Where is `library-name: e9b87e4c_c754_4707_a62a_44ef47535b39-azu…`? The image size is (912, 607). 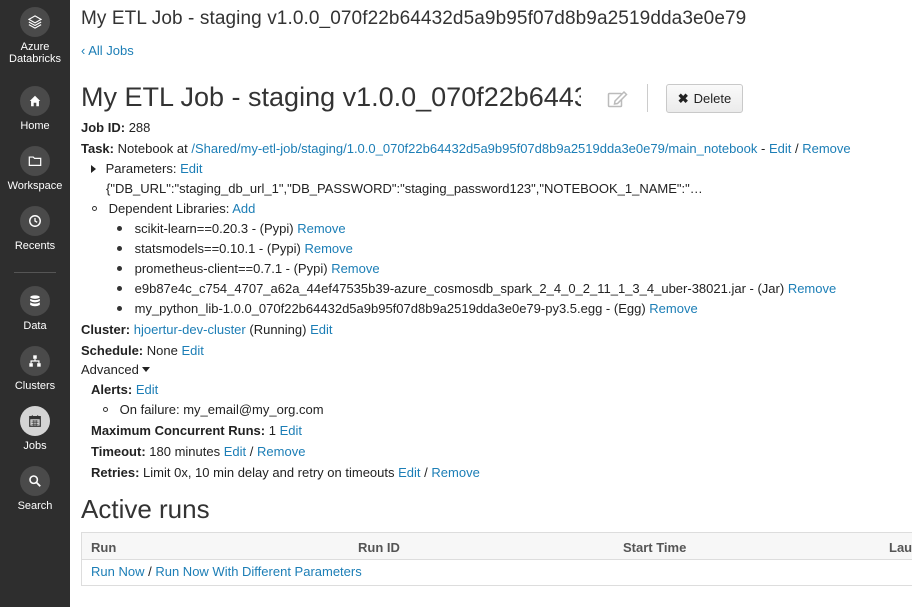 library-name: e9b87e4c_c754_4707_a62a_44ef47535b39-azu… is located at coordinates (459, 288).